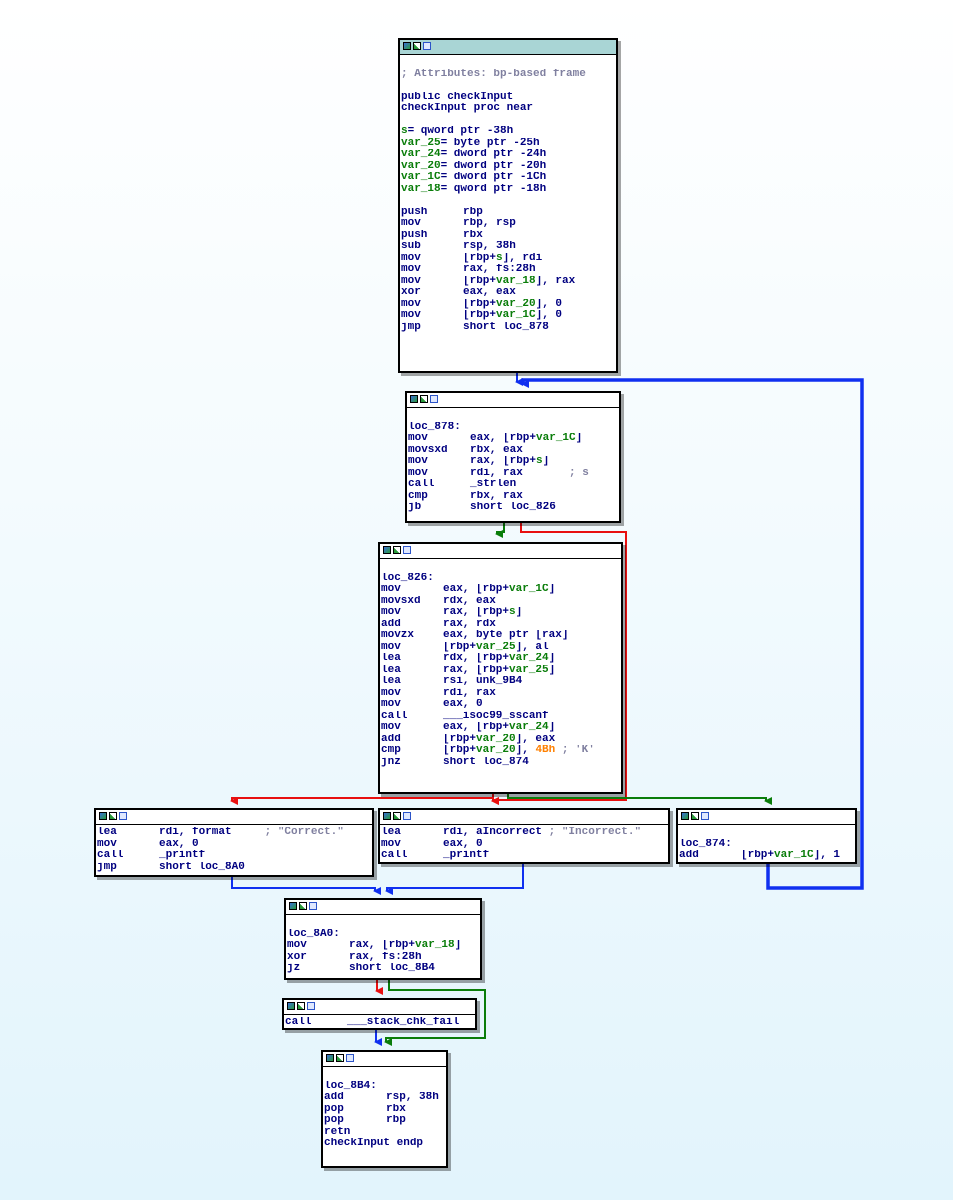 Image resolution: width=953 pixels, height=1200 pixels. Describe the element at coordinates (414, 212) in the screenshot. I see `mnemonic: push` at that location.